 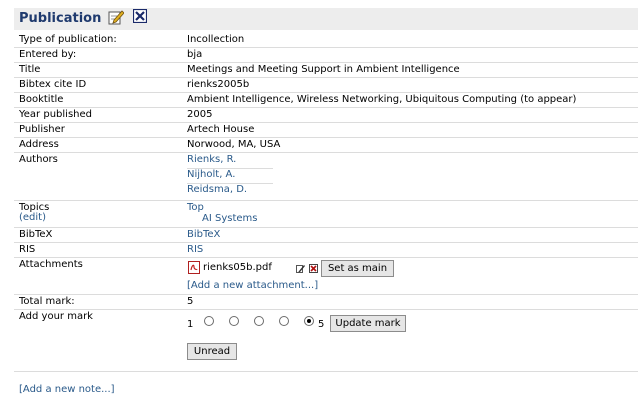 I want to click on row-address: Address Norwood, MA, USA, so click(x=326, y=145).